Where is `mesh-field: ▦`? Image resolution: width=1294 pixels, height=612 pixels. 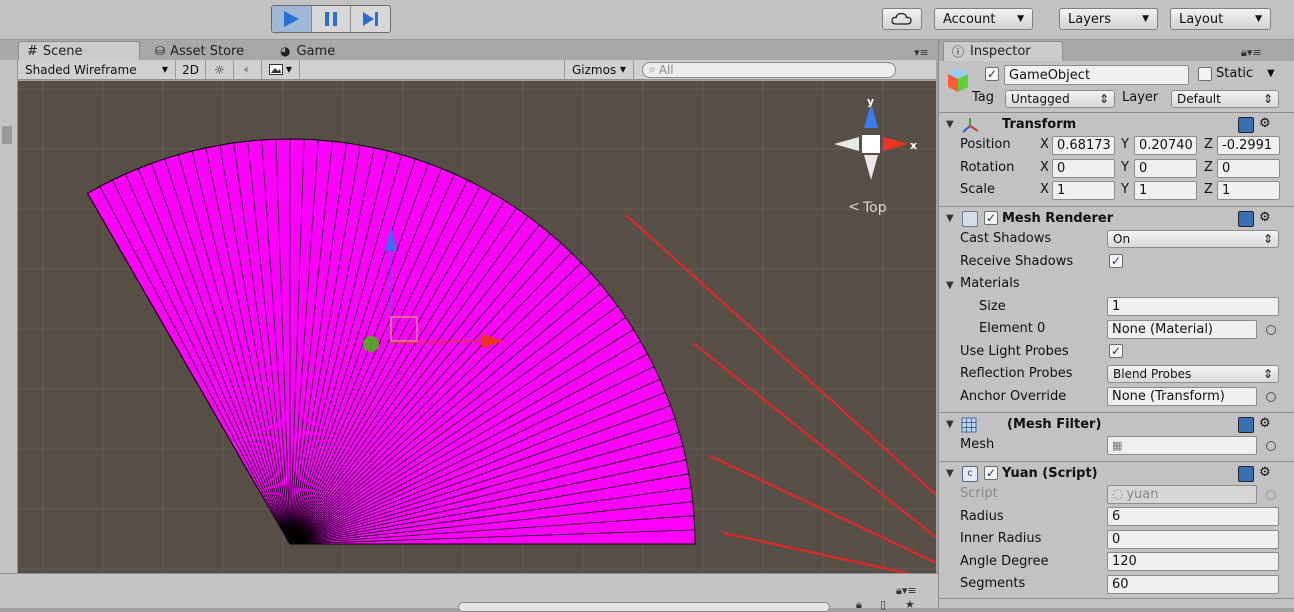 mesh-field: ▦ is located at coordinates (1182, 445).